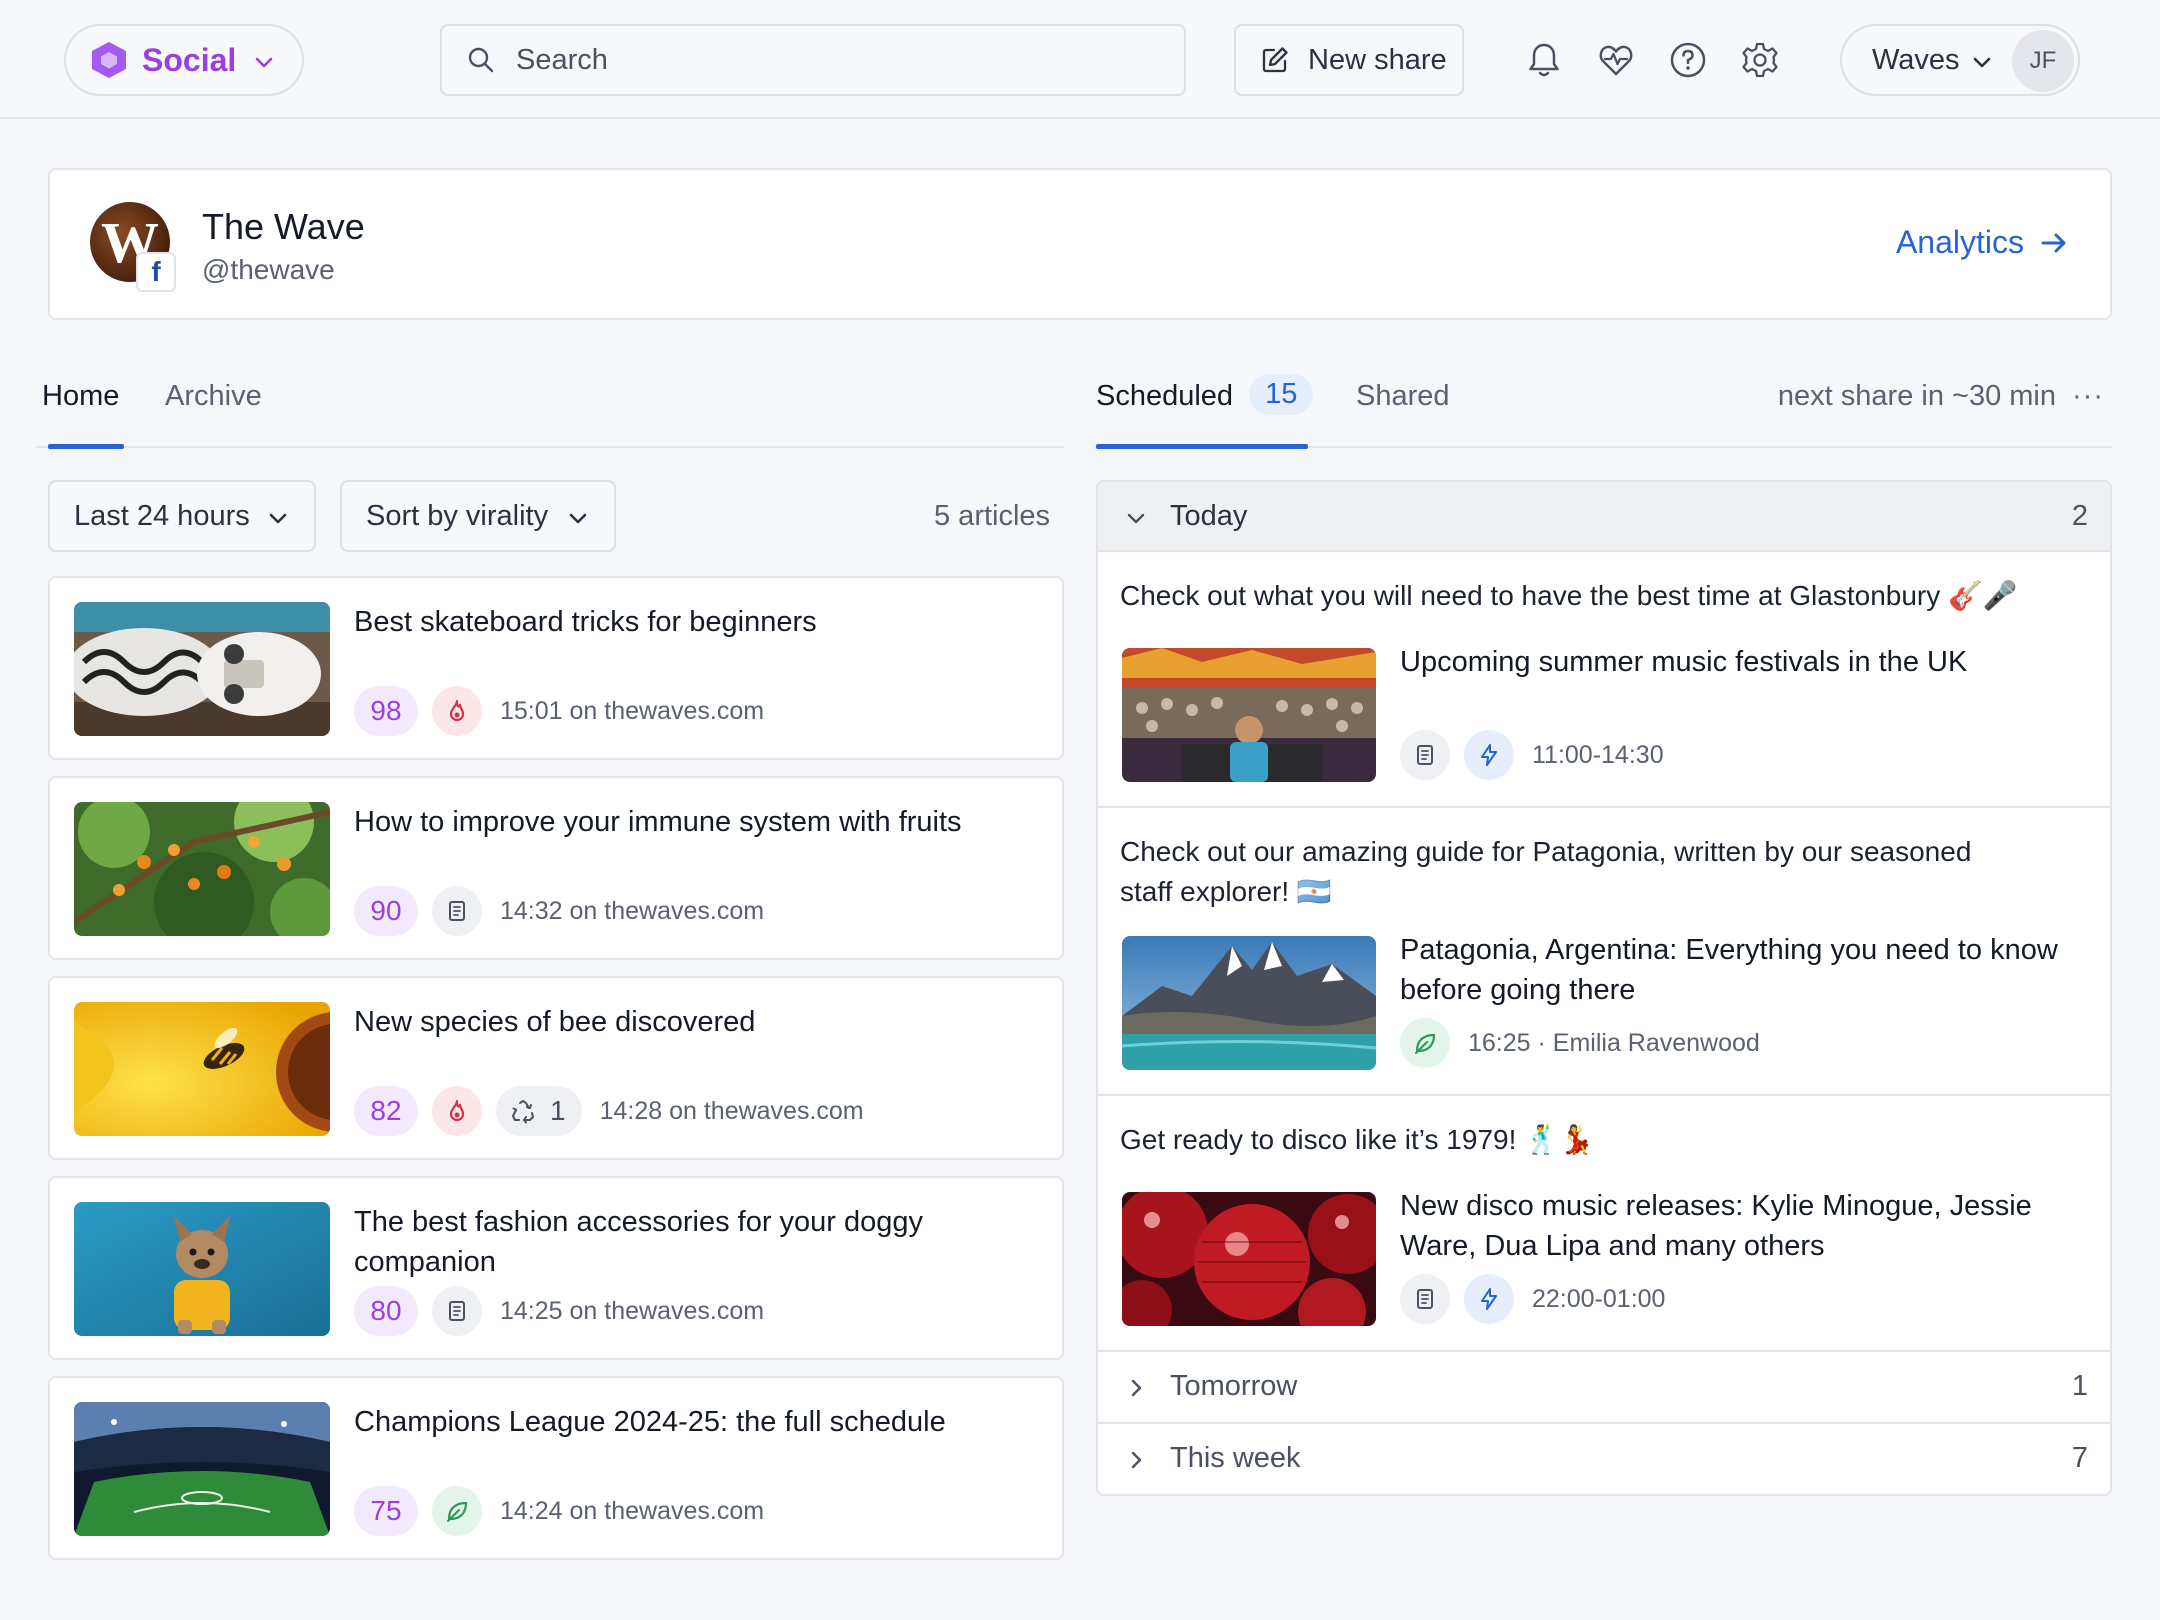 This screenshot has width=2160, height=1620. I want to click on search-input, so click(836, 60).